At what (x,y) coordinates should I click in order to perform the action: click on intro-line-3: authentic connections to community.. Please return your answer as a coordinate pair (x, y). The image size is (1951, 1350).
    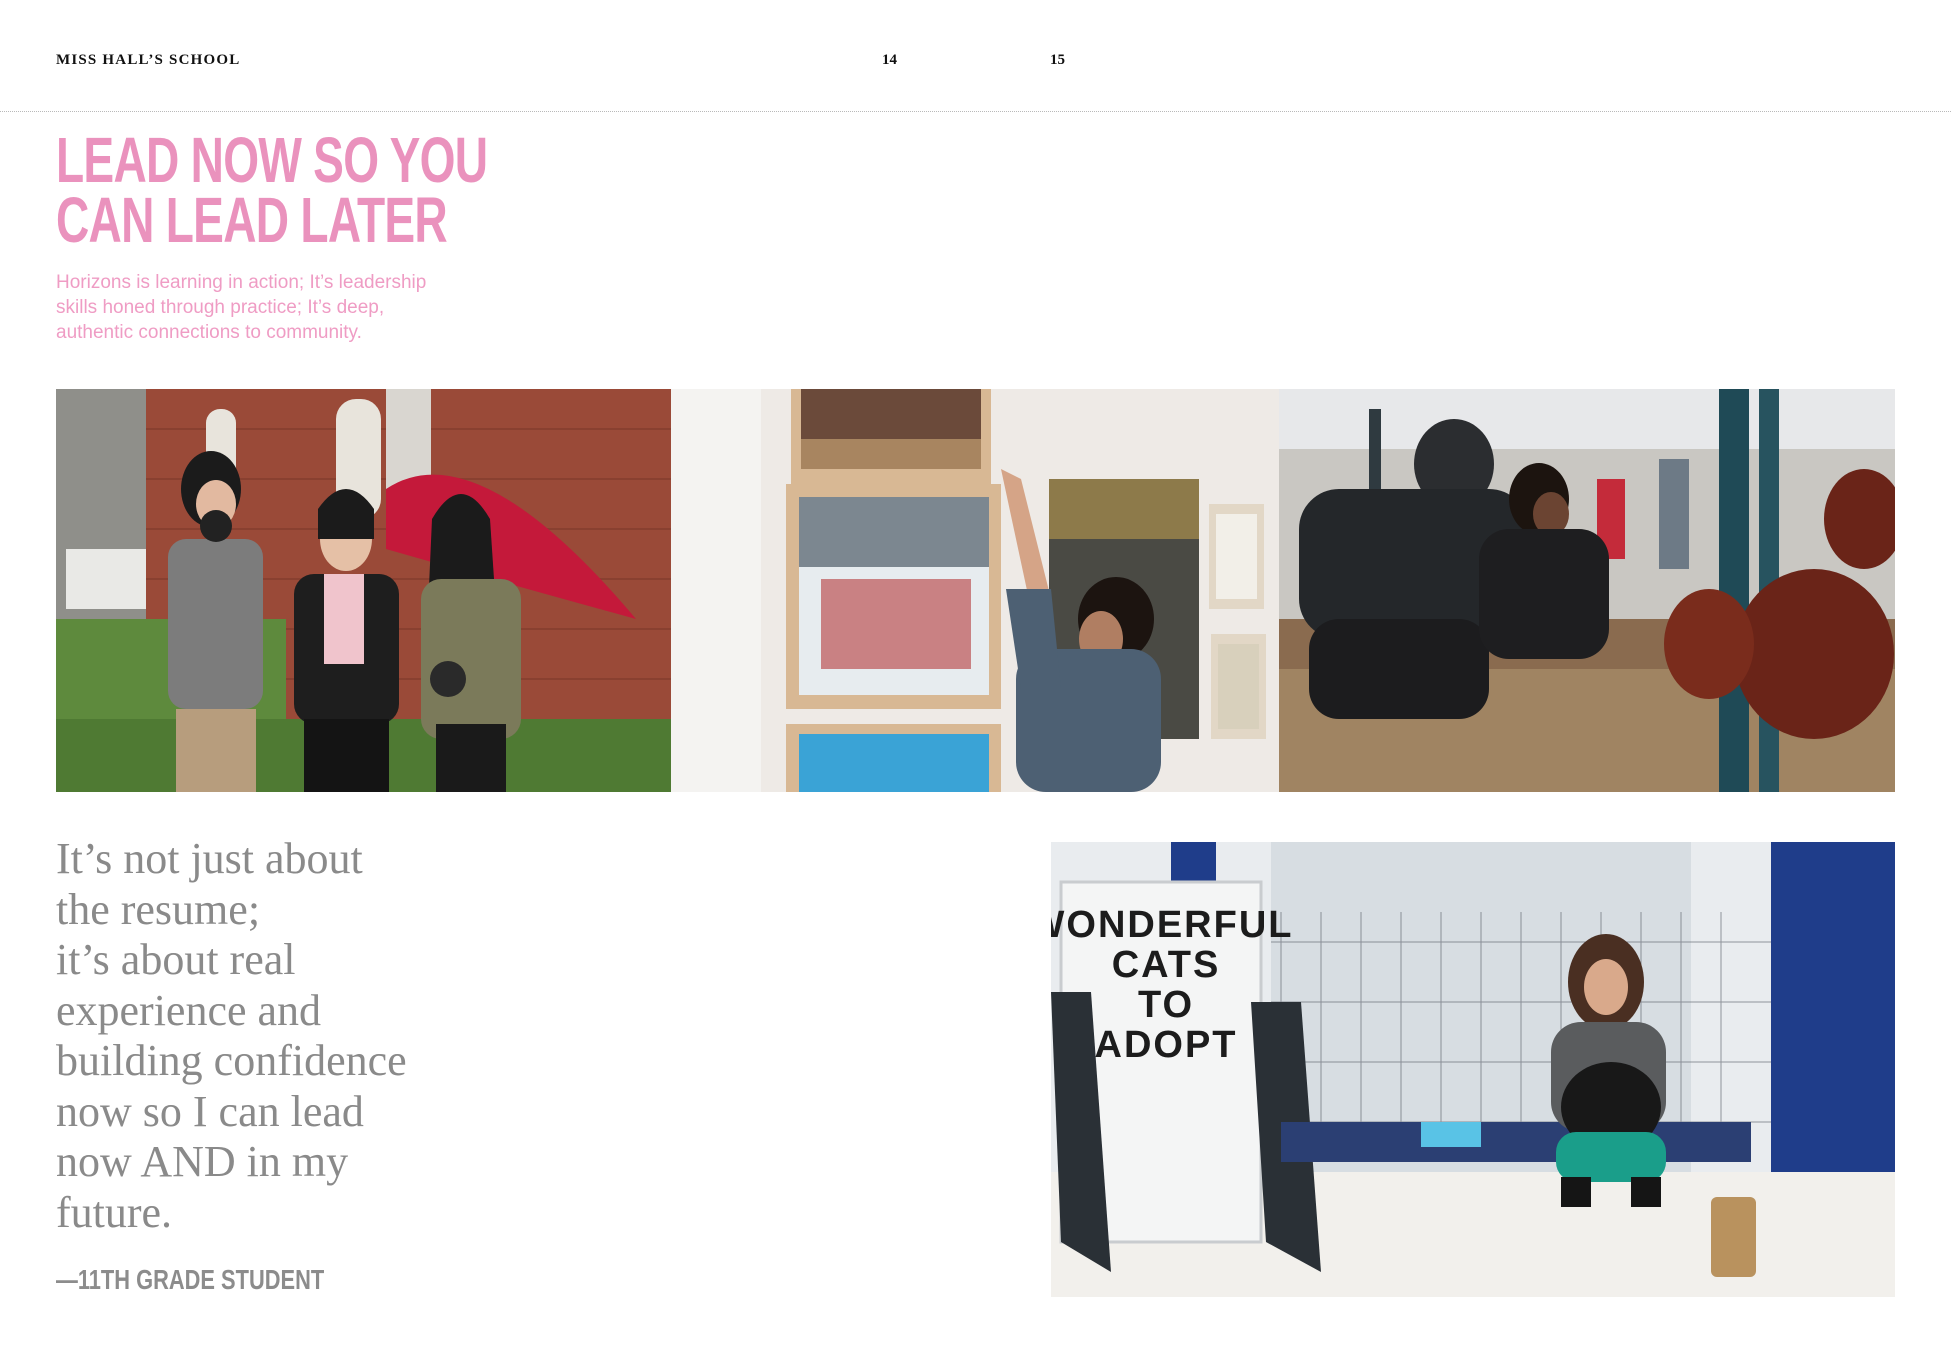
    Looking at the image, I should click on (209, 332).